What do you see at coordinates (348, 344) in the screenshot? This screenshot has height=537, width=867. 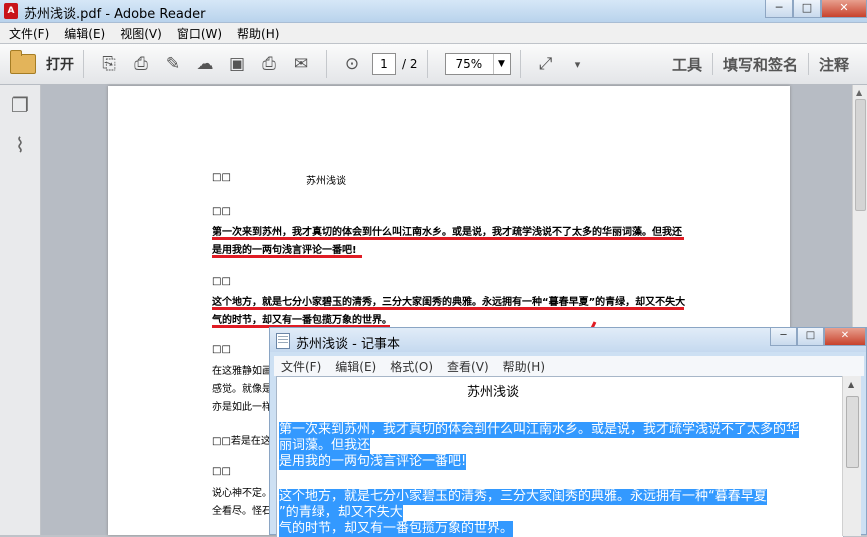 I see `notepad-title: 苏州浅谈 - 记事本` at bounding box center [348, 344].